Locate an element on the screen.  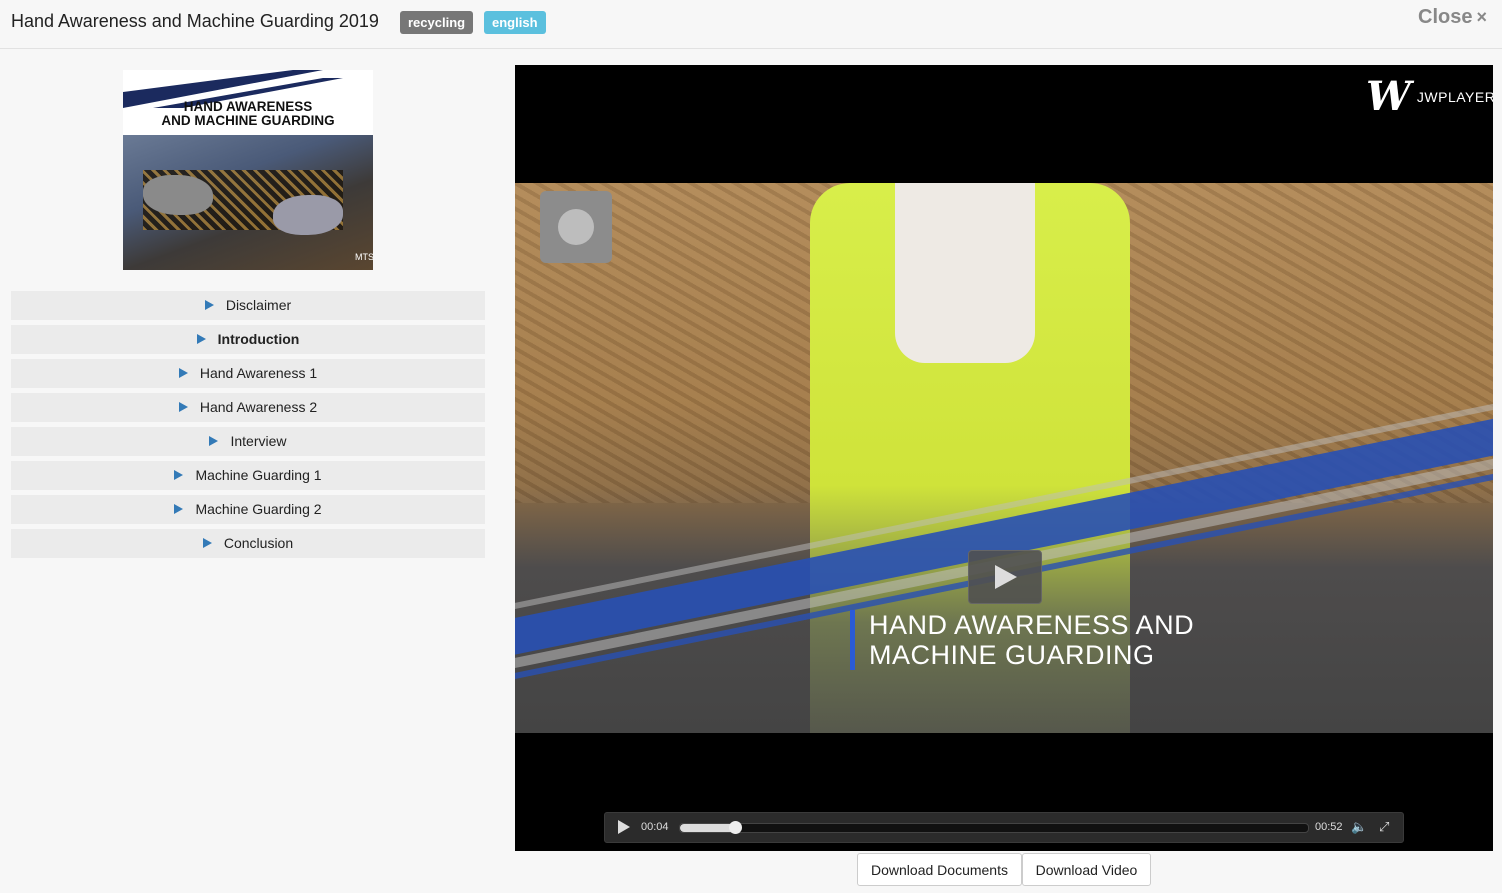
download-video-button: Download Video is located at coordinates (1086, 869).